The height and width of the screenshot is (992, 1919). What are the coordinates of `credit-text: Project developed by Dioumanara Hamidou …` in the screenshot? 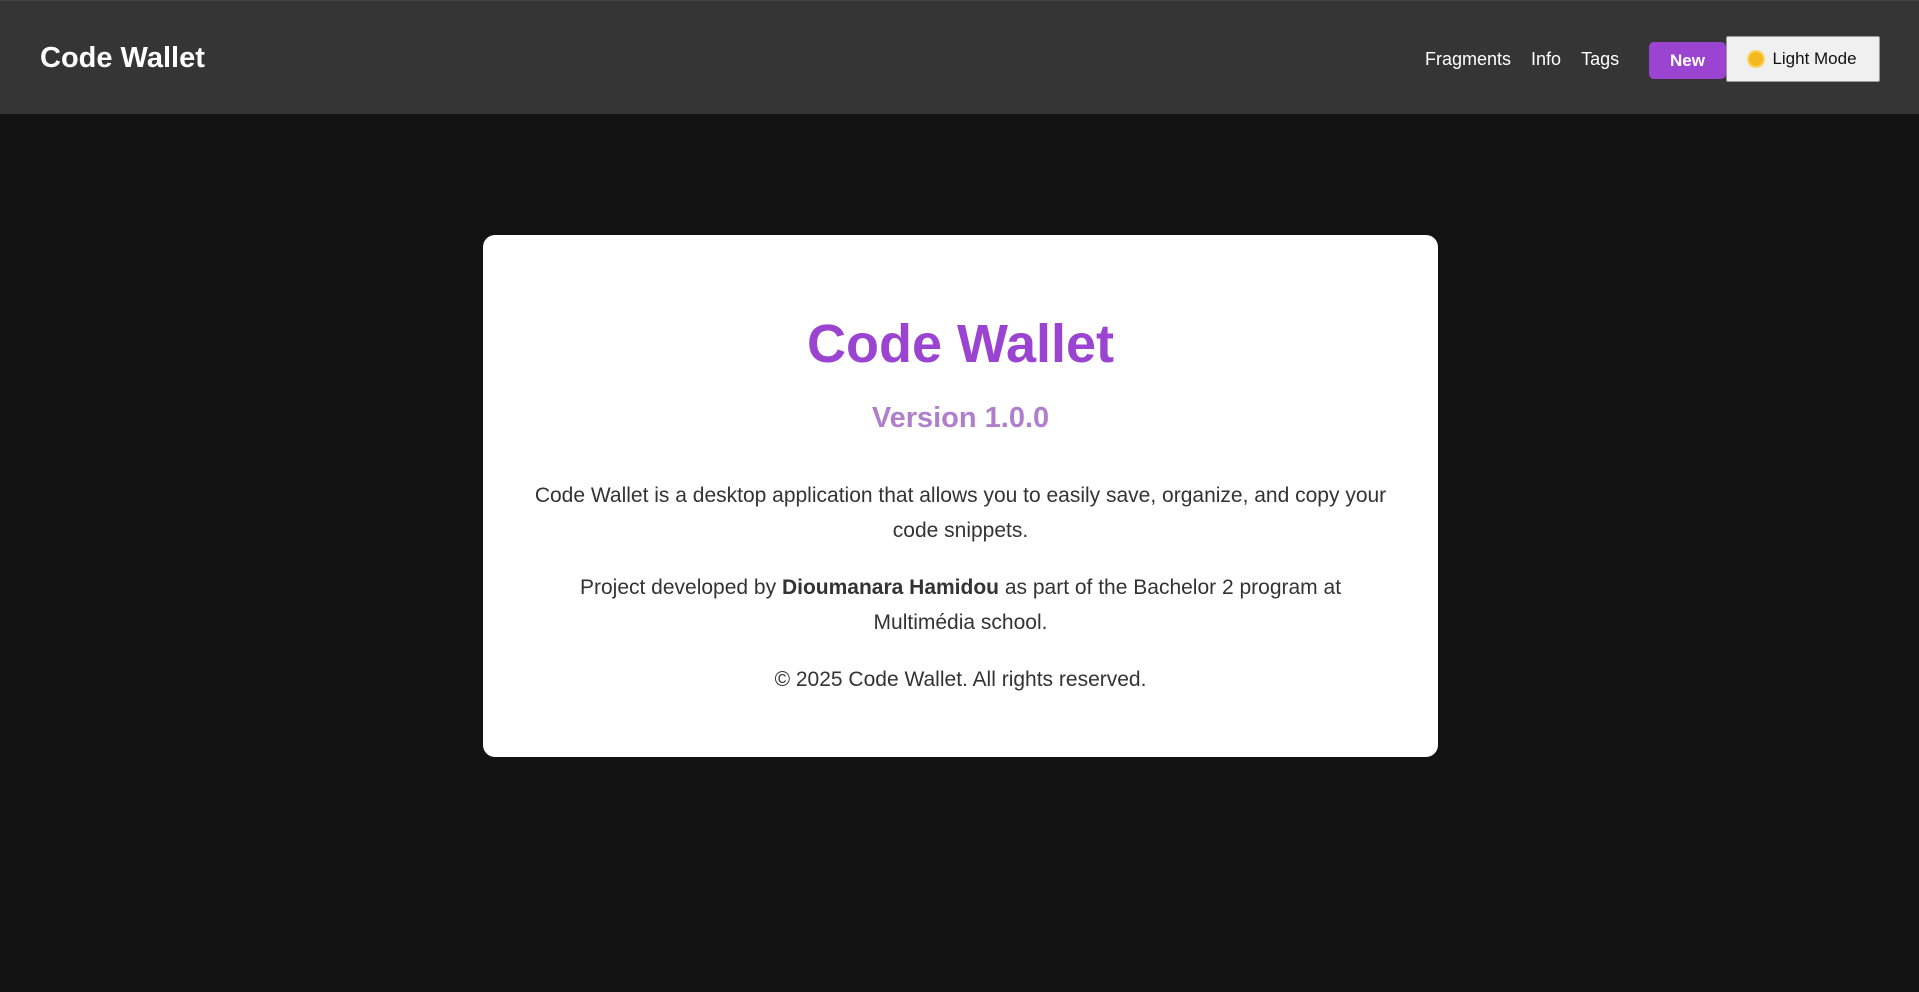 It's located at (960, 605).